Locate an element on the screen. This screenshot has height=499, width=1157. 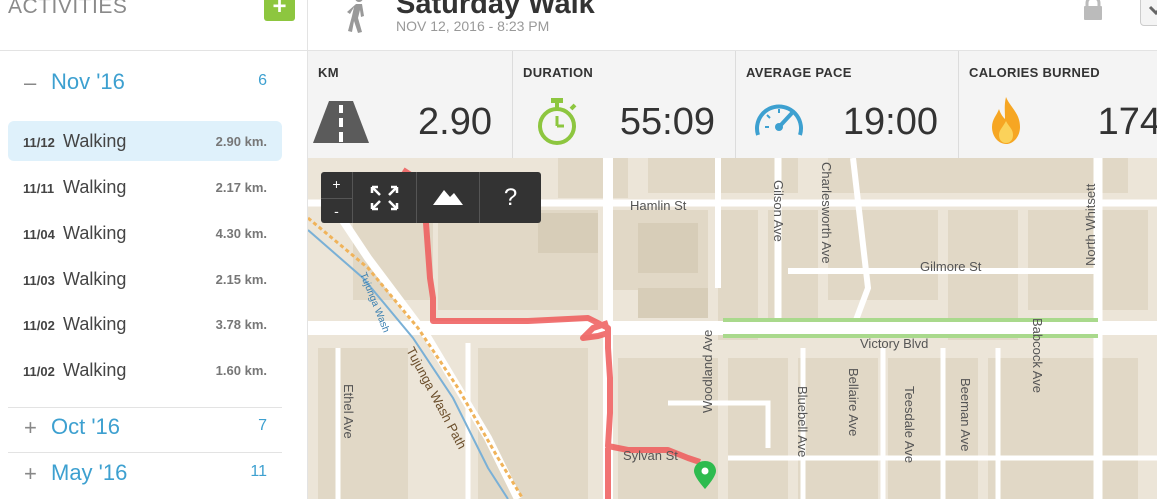
month-group-may-16: + May '16 11 is located at coordinates (145, 474).